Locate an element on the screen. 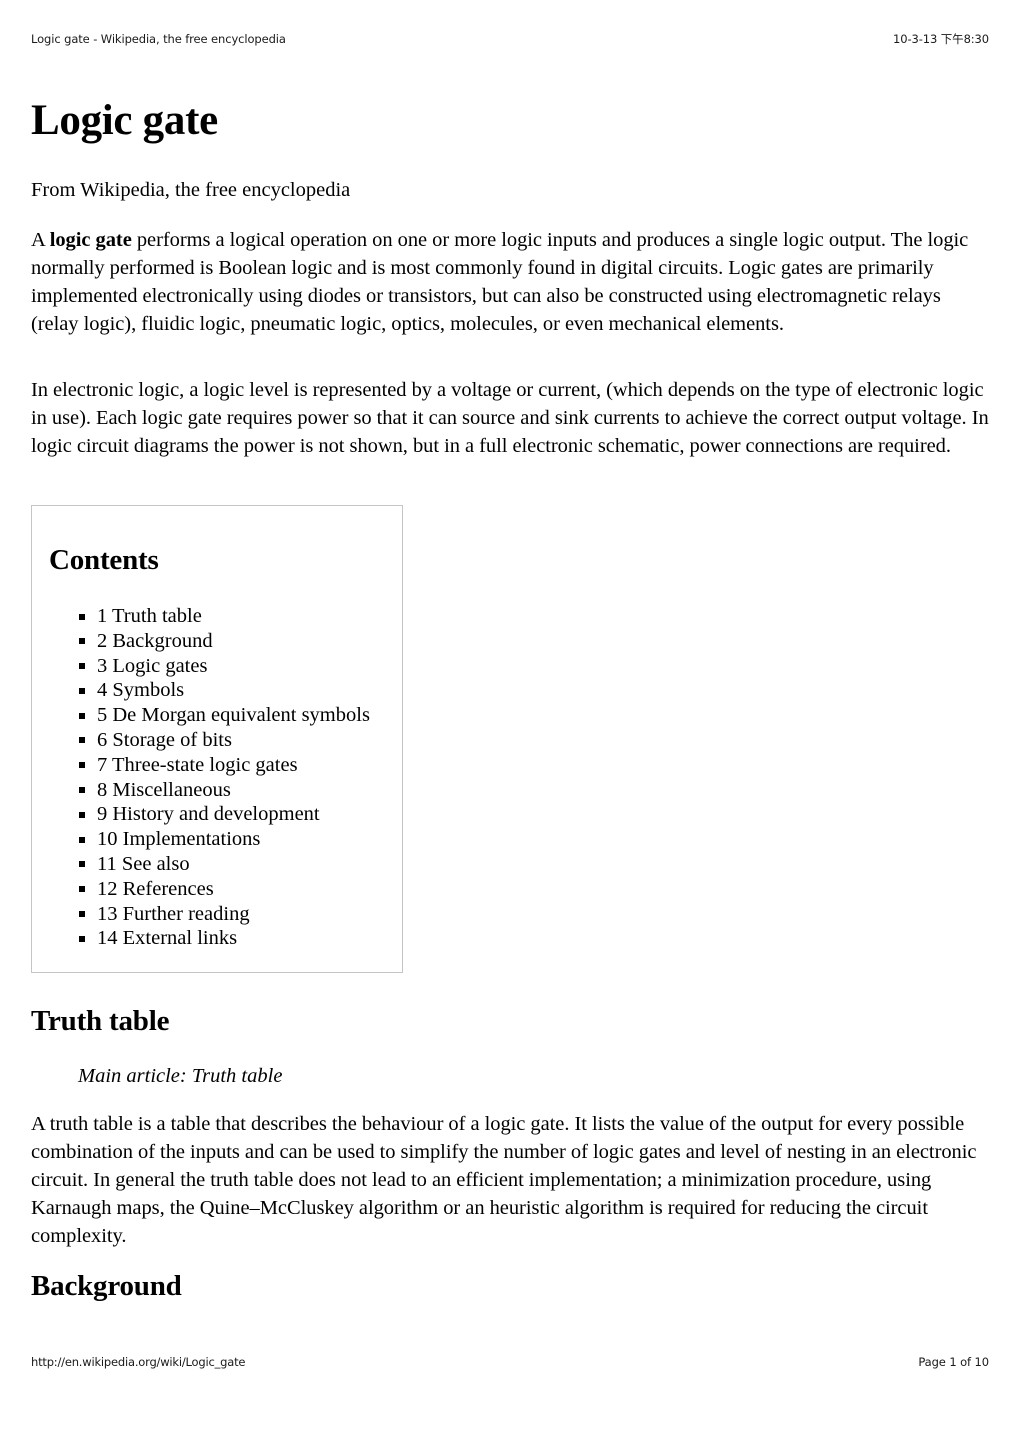  section-heading-background: Background is located at coordinates (106, 1286).